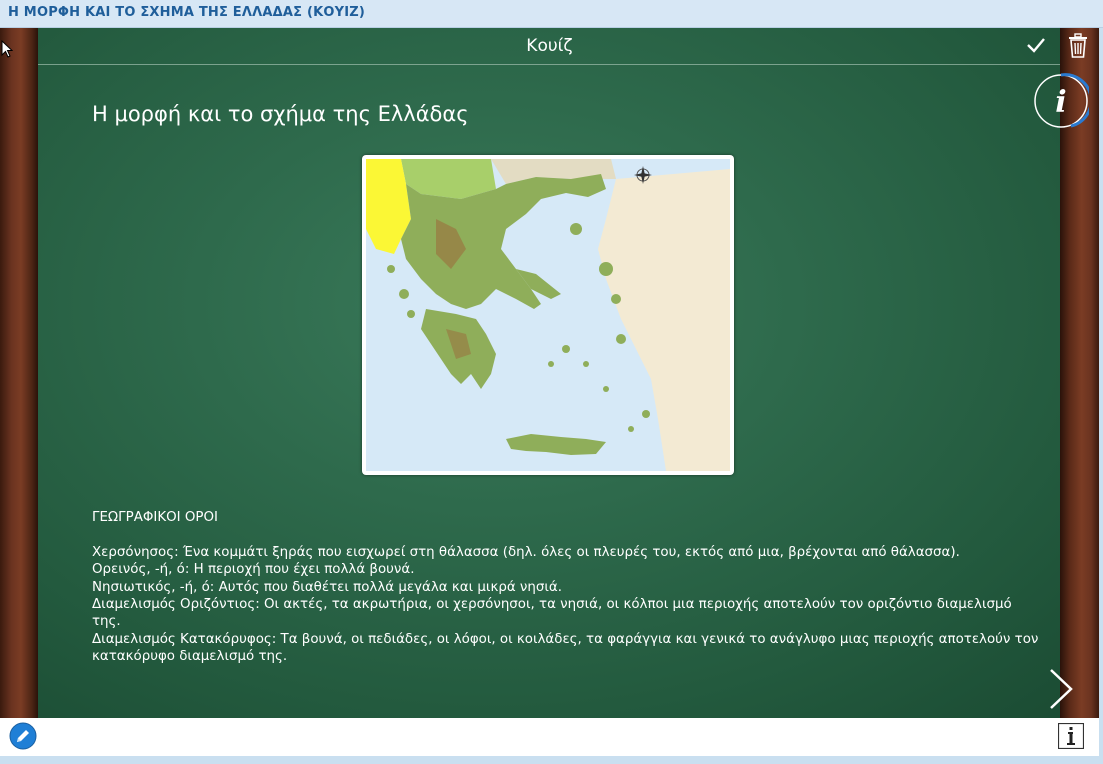 The height and width of the screenshot is (764, 1103). What do you see at coordinates (187, 12) in the screenshot?
I see `window-title: Η ΜΟΡΦΗ ΚΑΙ ΤΟ ΣΧΗΜΑ ΤΗΣ ΕΛΛΑΔΑΣ (ΚΟΥΙΖ)` at bounding box center [187, 12].